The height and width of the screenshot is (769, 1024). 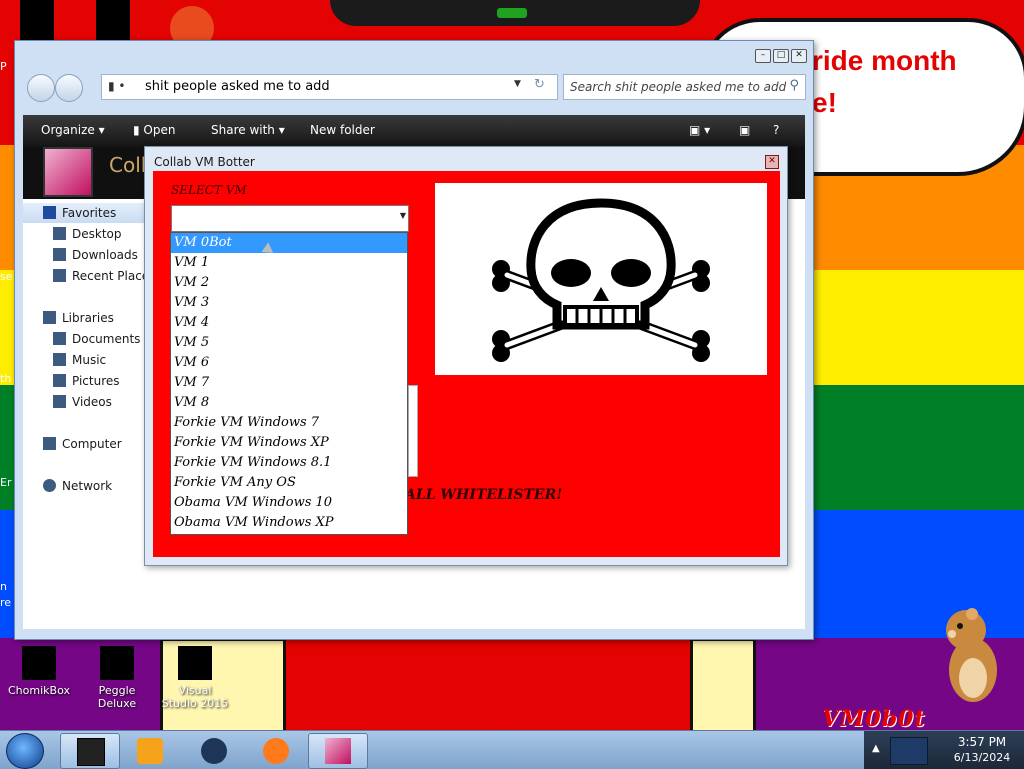 I want to click on taskbar-app-globe, so click(x=214, y=751).